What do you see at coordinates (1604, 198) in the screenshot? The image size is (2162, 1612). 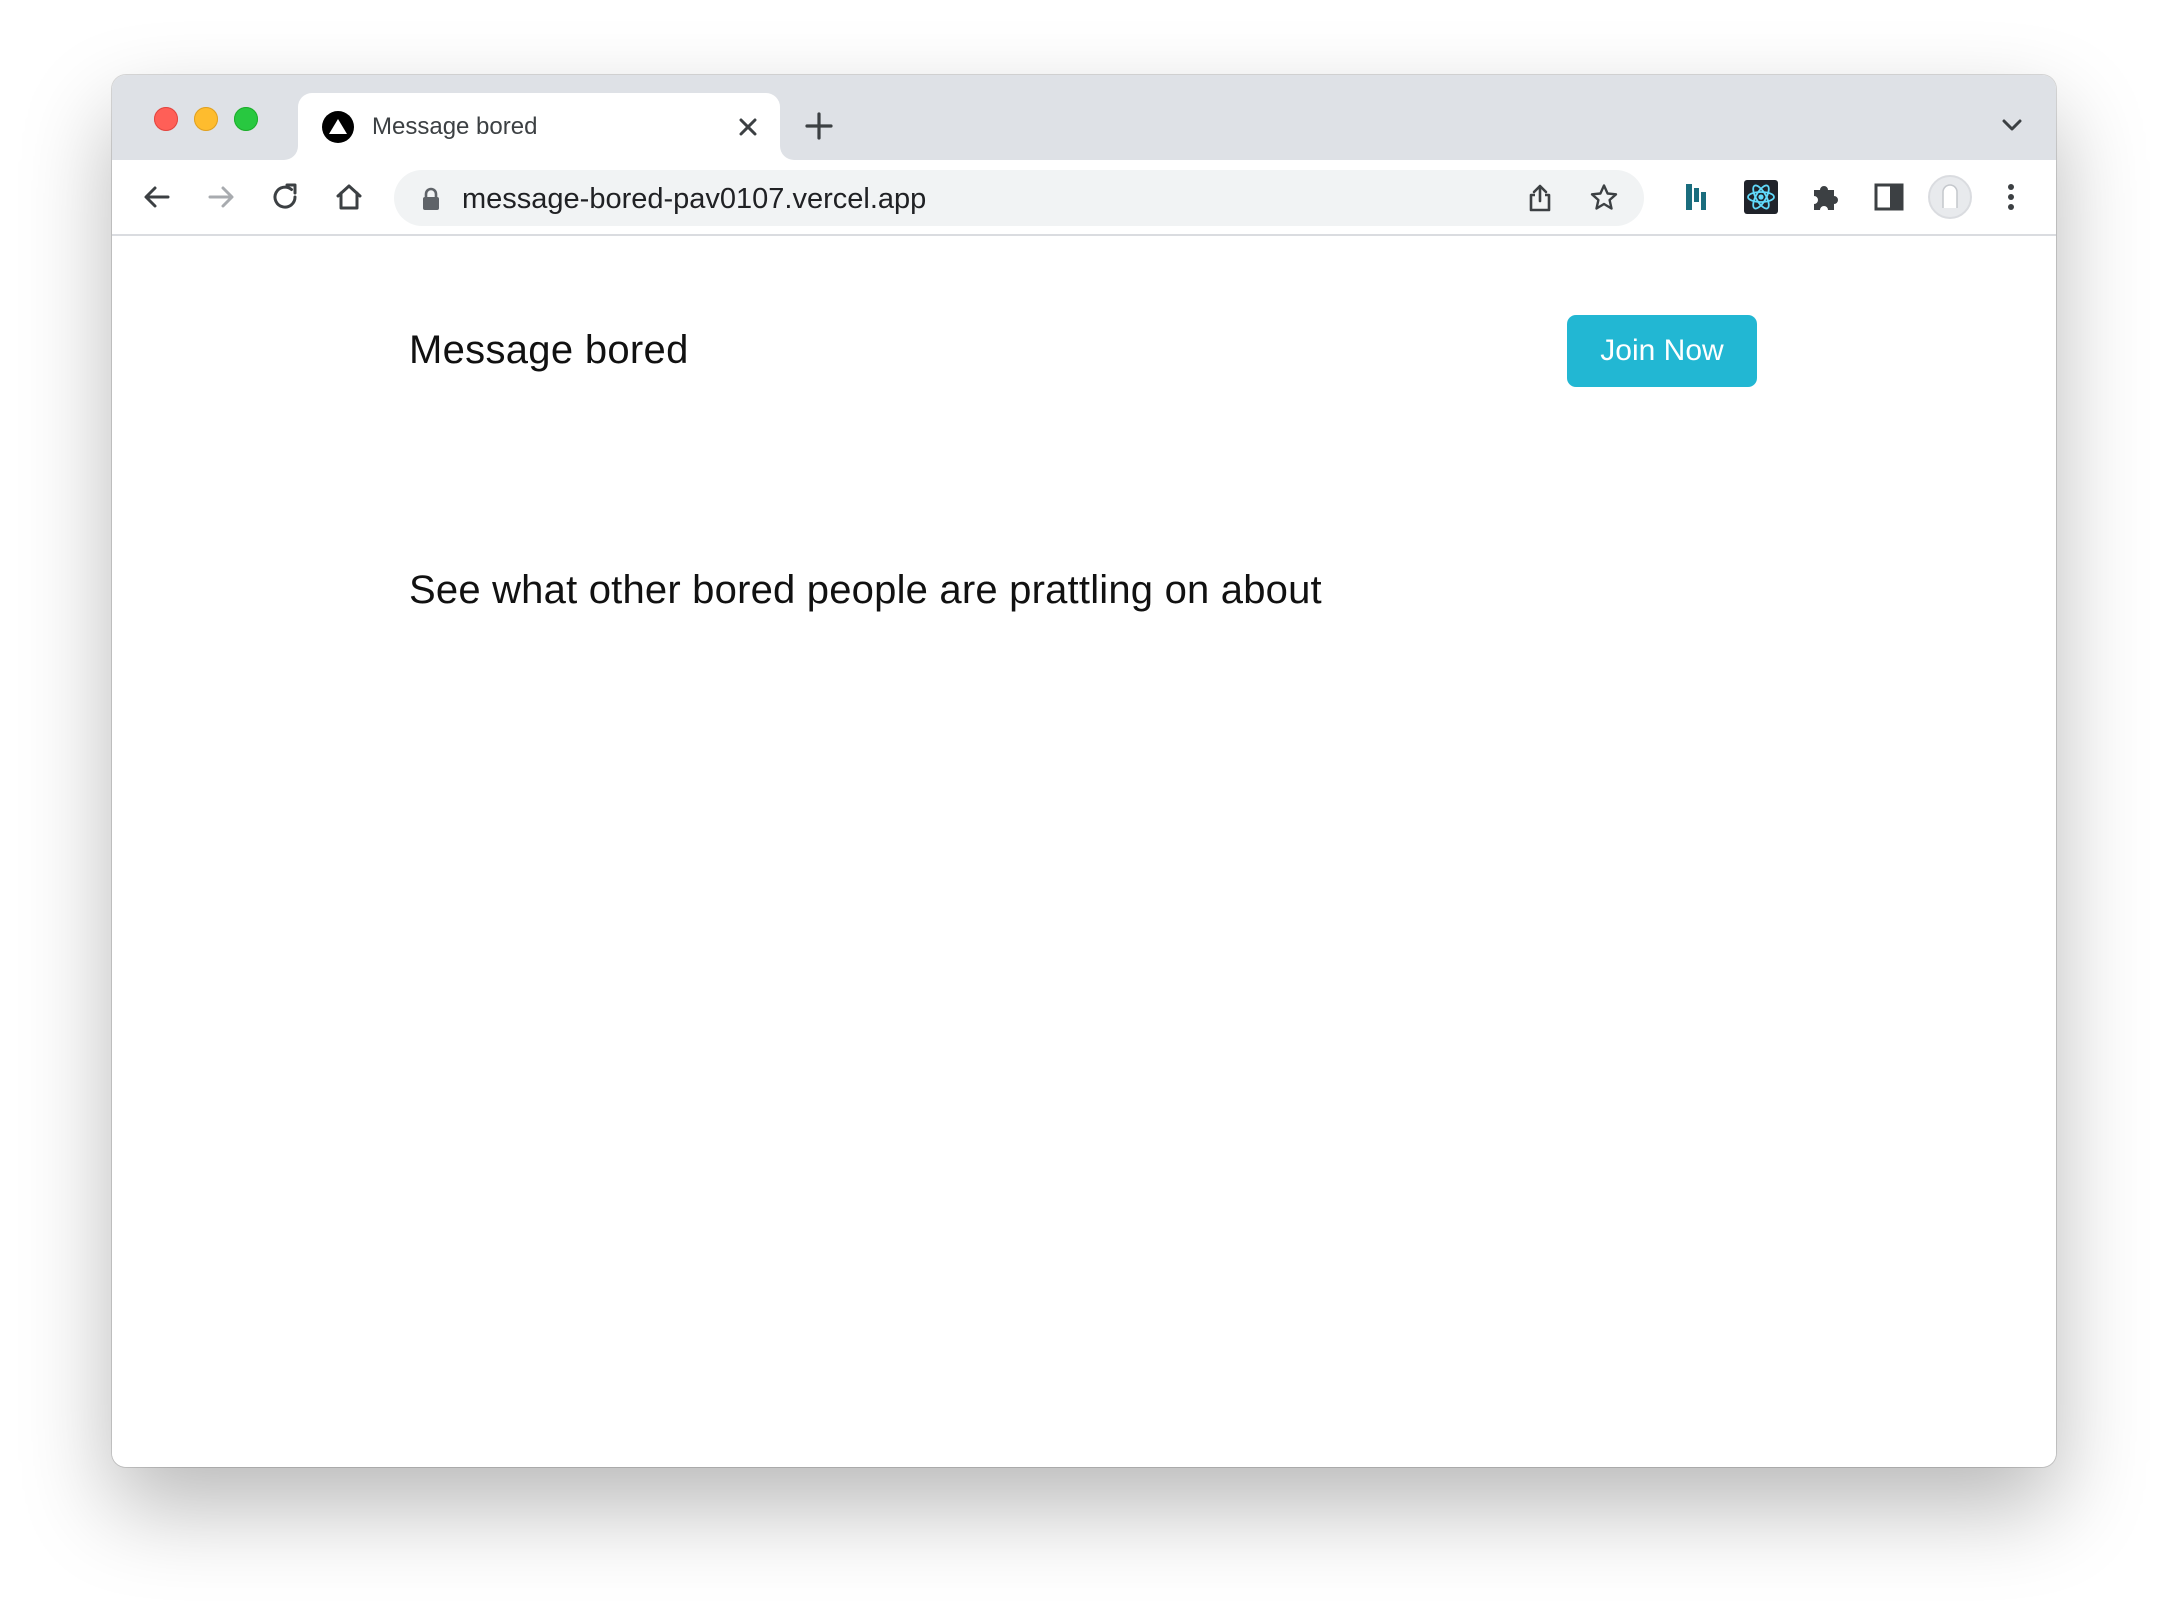 I see `bookmark-star-icon` at bounding box center [1604, 198].